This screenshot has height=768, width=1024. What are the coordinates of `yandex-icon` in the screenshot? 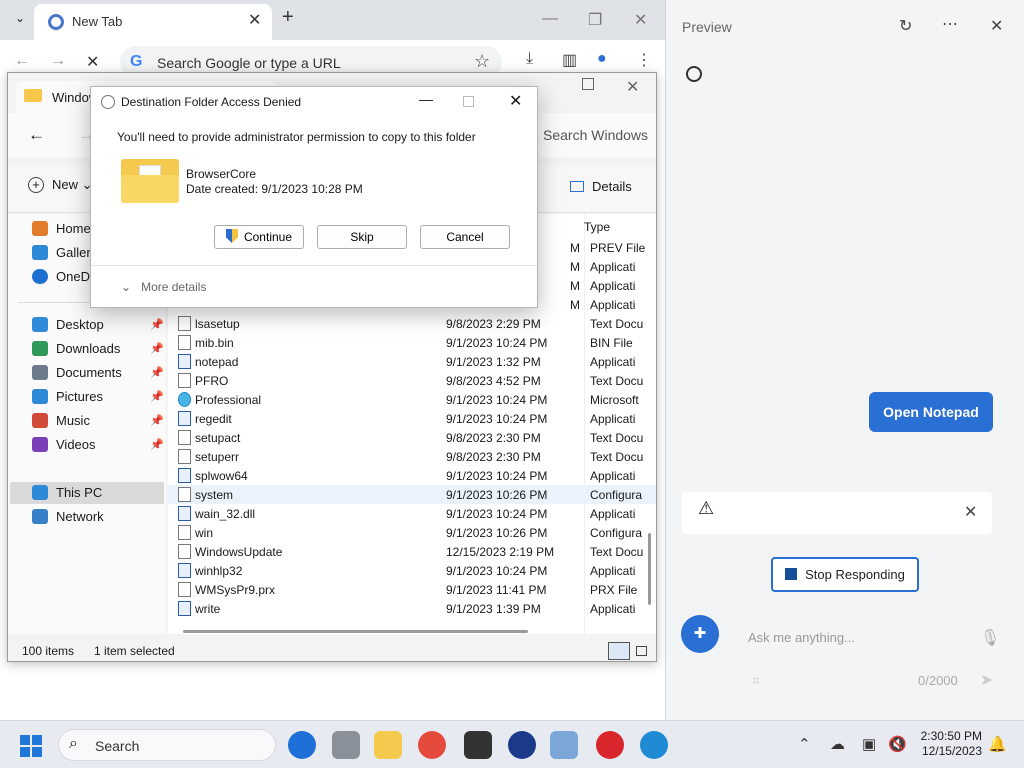 It's located at (610, 745).